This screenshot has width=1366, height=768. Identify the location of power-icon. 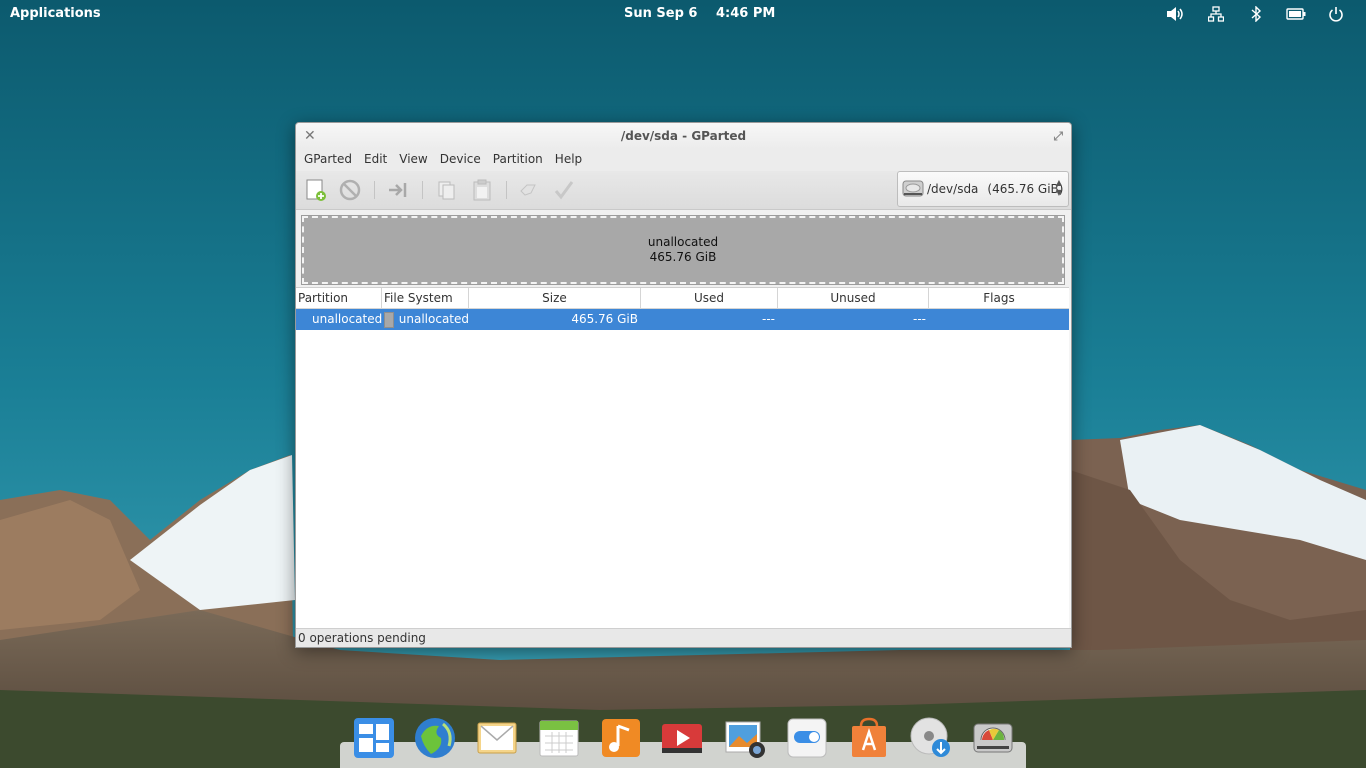
(1336, 14).